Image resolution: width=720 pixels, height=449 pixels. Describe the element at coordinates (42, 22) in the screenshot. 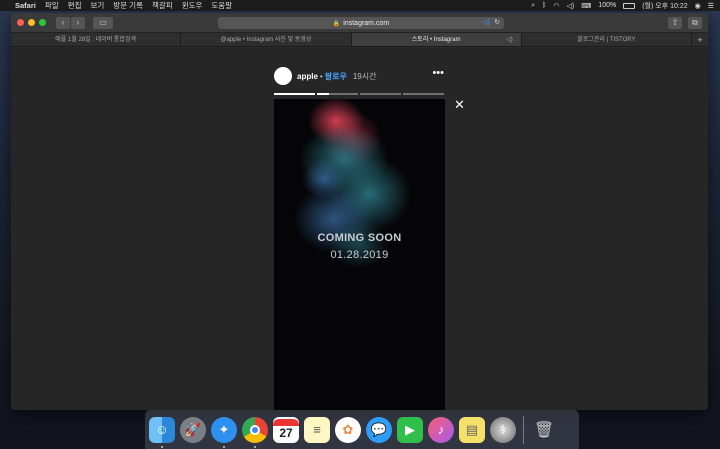

I see `zoom-window-button` at that location.